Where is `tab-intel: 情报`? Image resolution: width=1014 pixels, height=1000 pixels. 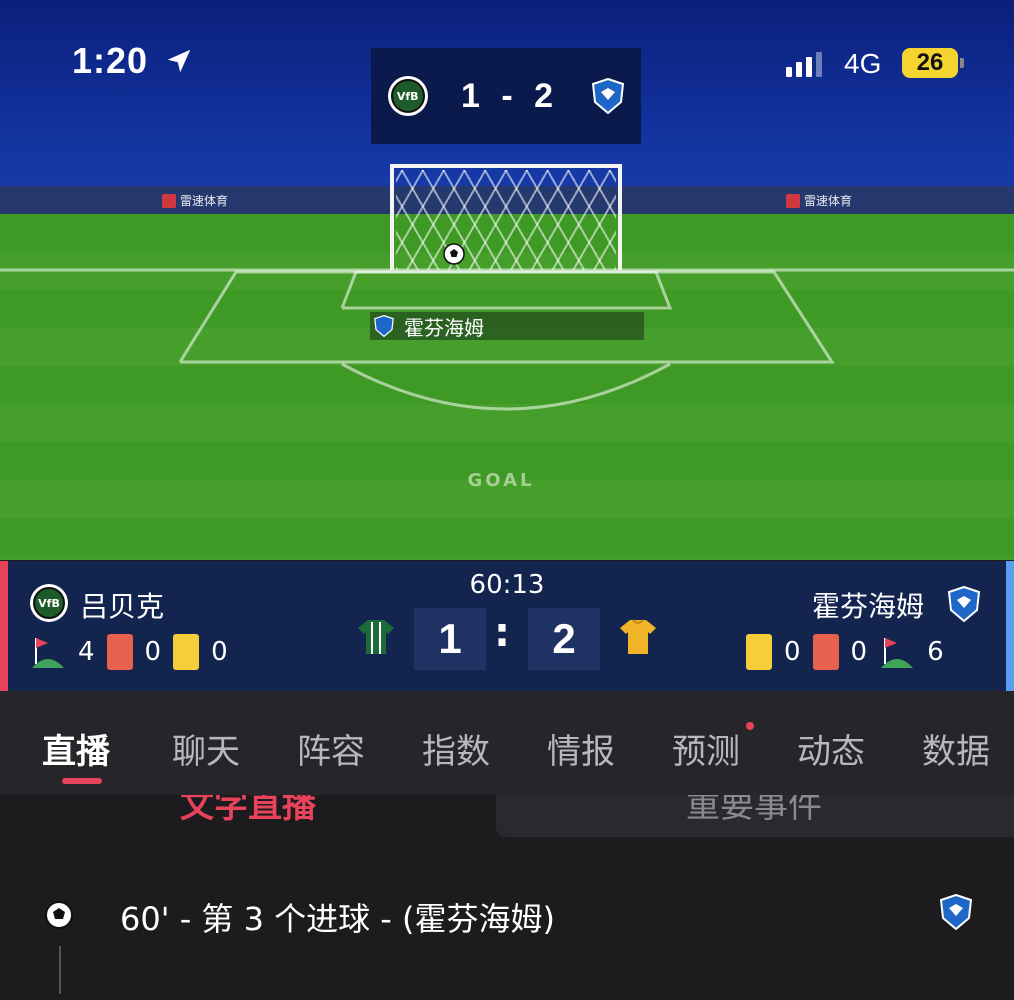 tab-intel: 情报 is located at coordinates (581, 748).